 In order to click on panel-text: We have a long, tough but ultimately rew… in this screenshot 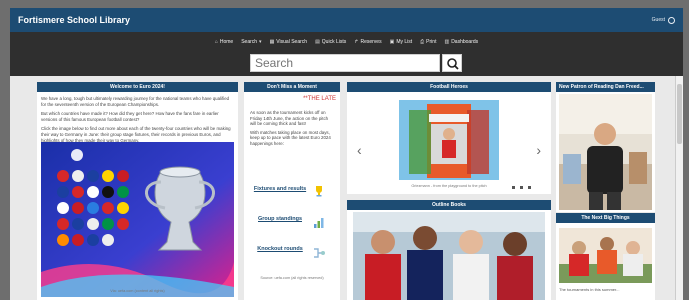, I will do `click(135, 101)`.